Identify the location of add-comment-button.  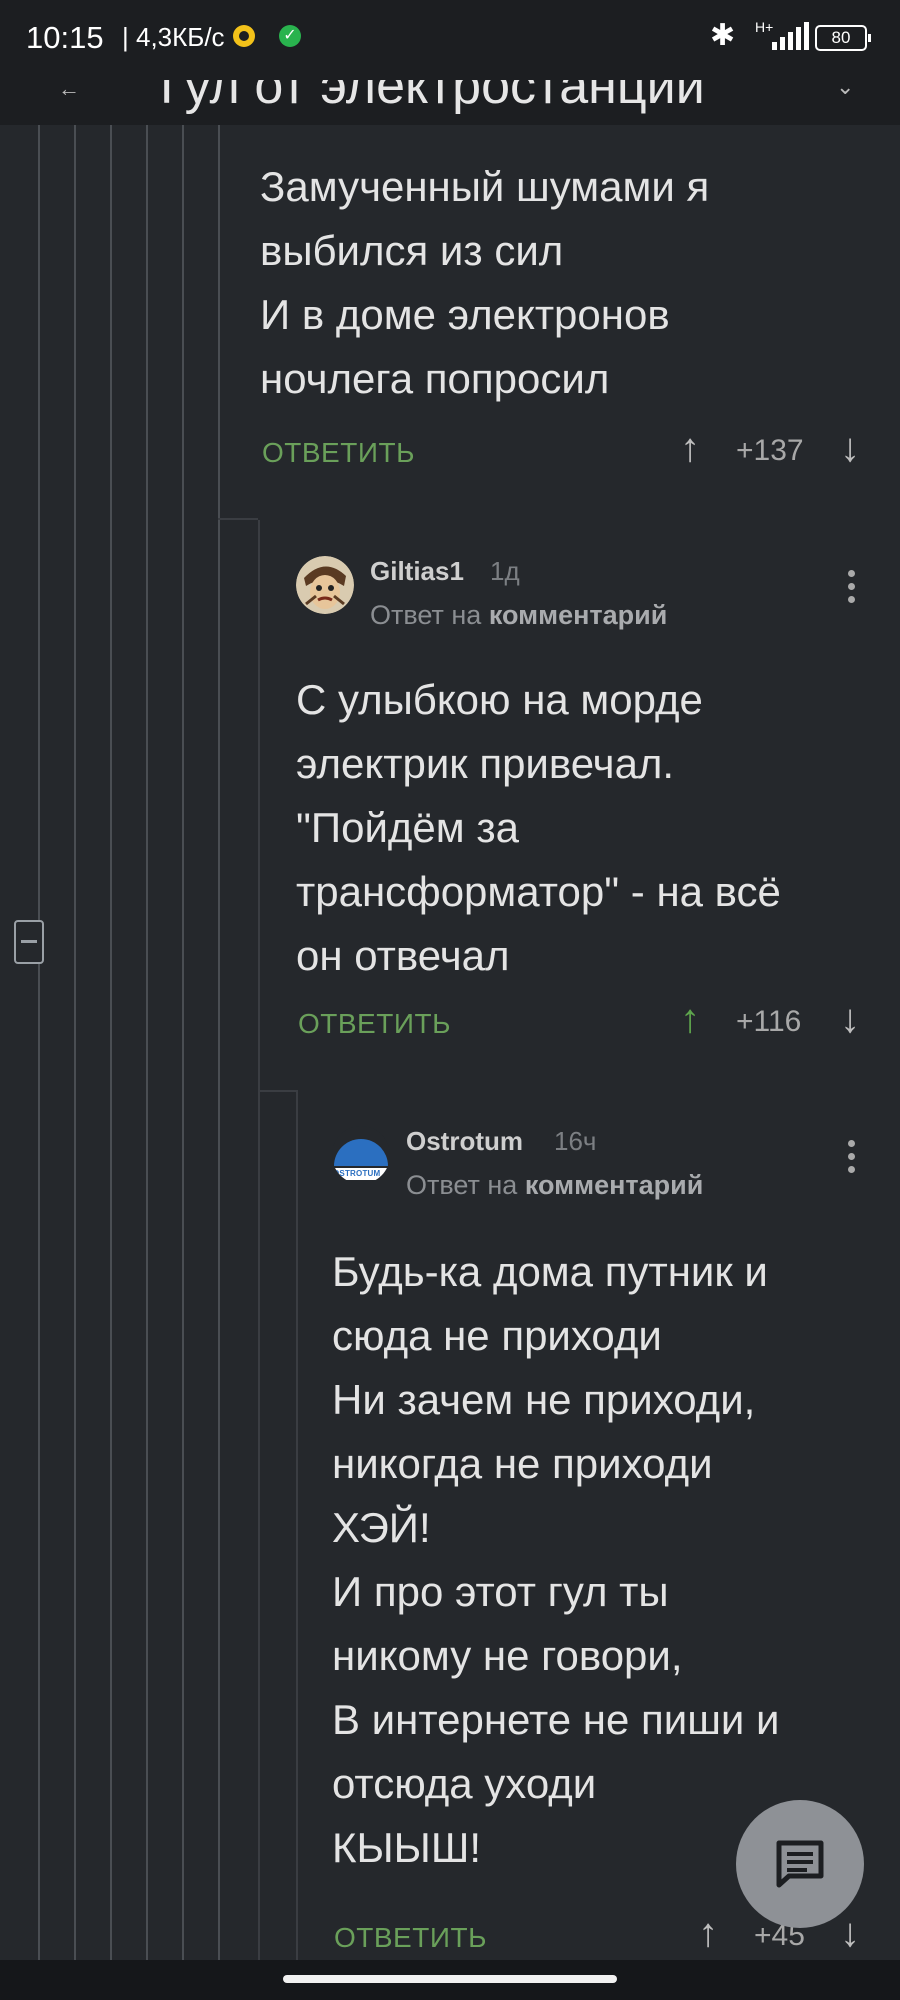
(800, 1864).